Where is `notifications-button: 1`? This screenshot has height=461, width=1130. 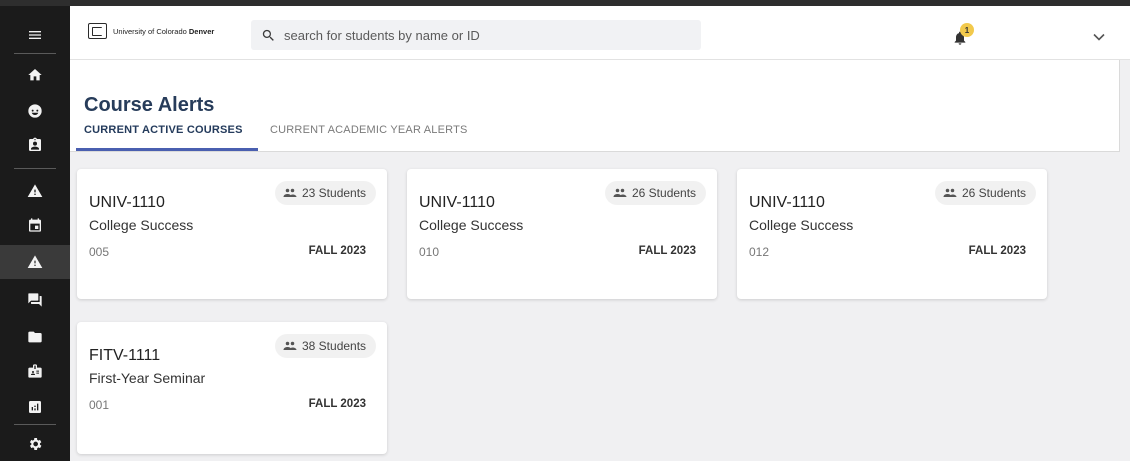
notifications-button: 1 is located at coordinates (967, 37).